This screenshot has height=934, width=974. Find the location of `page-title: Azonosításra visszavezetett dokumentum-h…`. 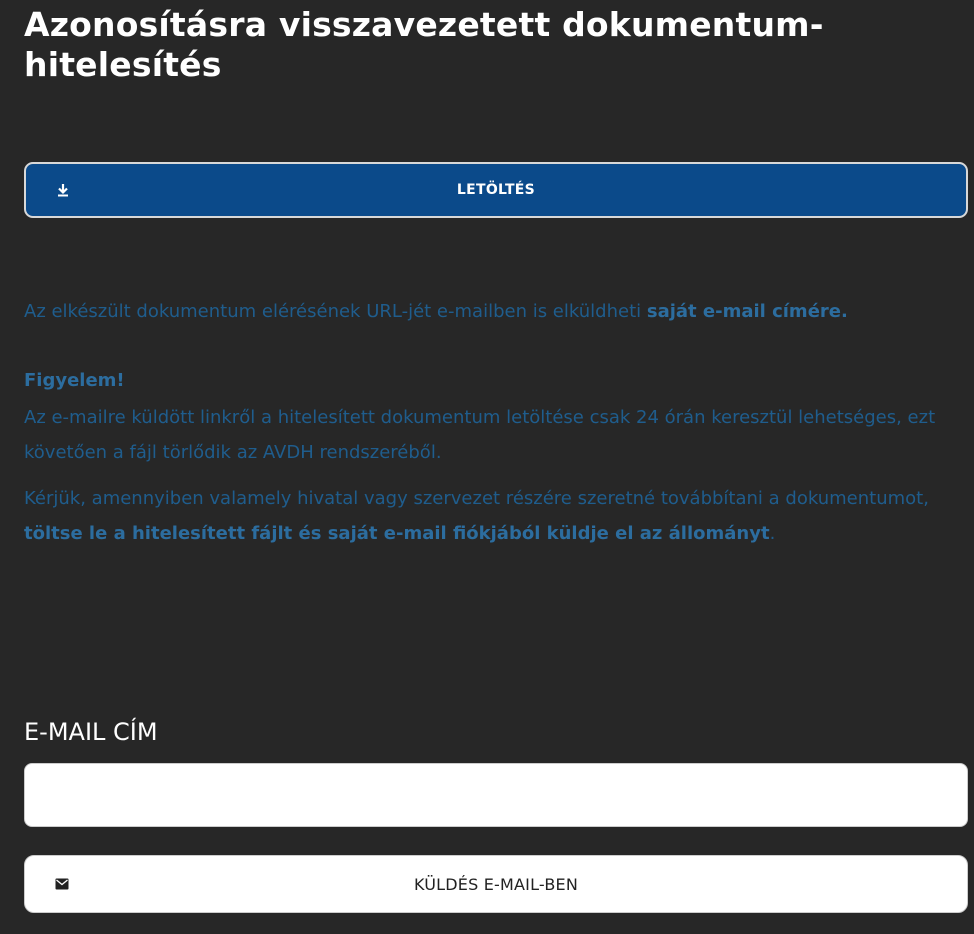

page-title: Azonosításra visszavezetett dokumentum-h… is located at coordinates (424, 44).